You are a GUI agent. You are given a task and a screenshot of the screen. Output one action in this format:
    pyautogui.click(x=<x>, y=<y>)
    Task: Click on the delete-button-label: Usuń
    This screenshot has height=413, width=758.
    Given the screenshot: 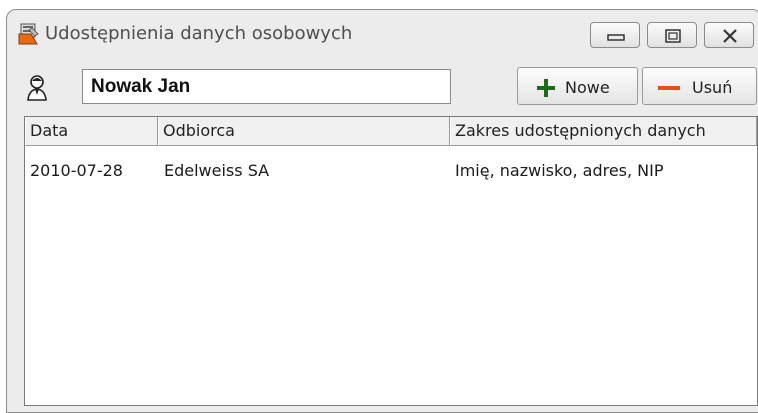 What is the action you would take?
    pyautogui.click(x=712, y=87)
    